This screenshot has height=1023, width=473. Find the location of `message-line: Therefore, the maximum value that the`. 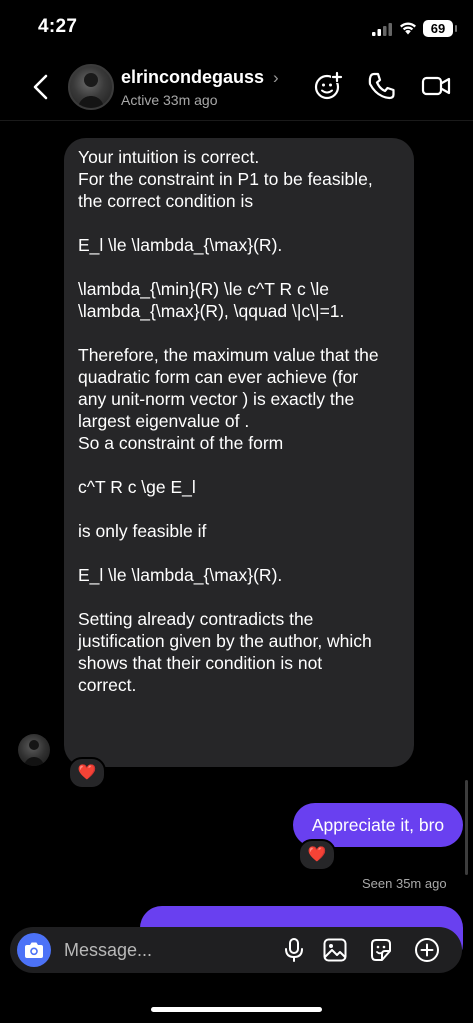

message-line: Therefore, the maximum value that the is located at coordinates (228, 355).